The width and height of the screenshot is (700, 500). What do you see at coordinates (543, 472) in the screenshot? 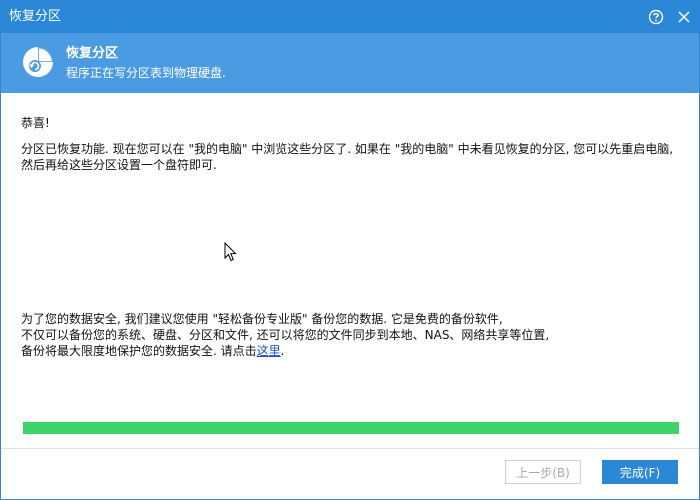
I see `prev-button: 上一步(B)` at bounding box center [543, 472].